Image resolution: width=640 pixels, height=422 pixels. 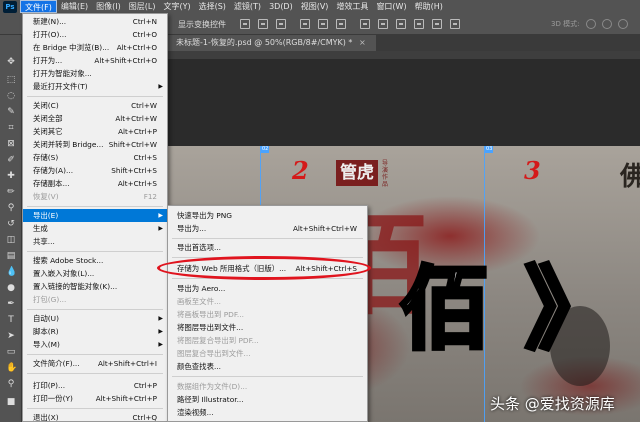 What do you see at coordinates (623, 24) in the screenshot?
I see `3d-pan-icon` at bounding box center [623, 24].